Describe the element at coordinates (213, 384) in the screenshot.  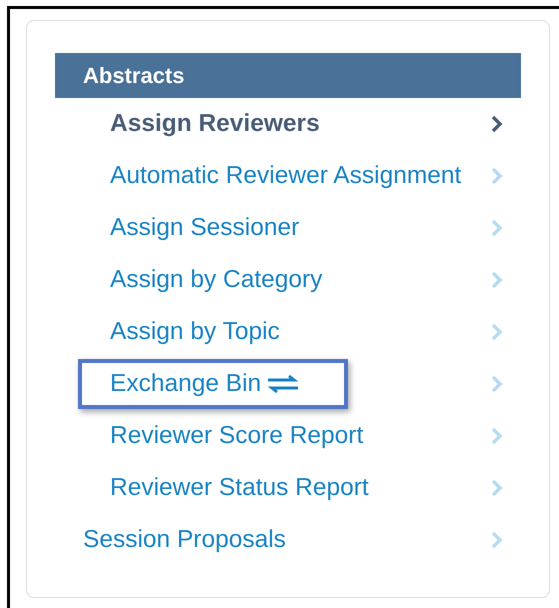
I see `menu-link: Exchange Bin` at that location.